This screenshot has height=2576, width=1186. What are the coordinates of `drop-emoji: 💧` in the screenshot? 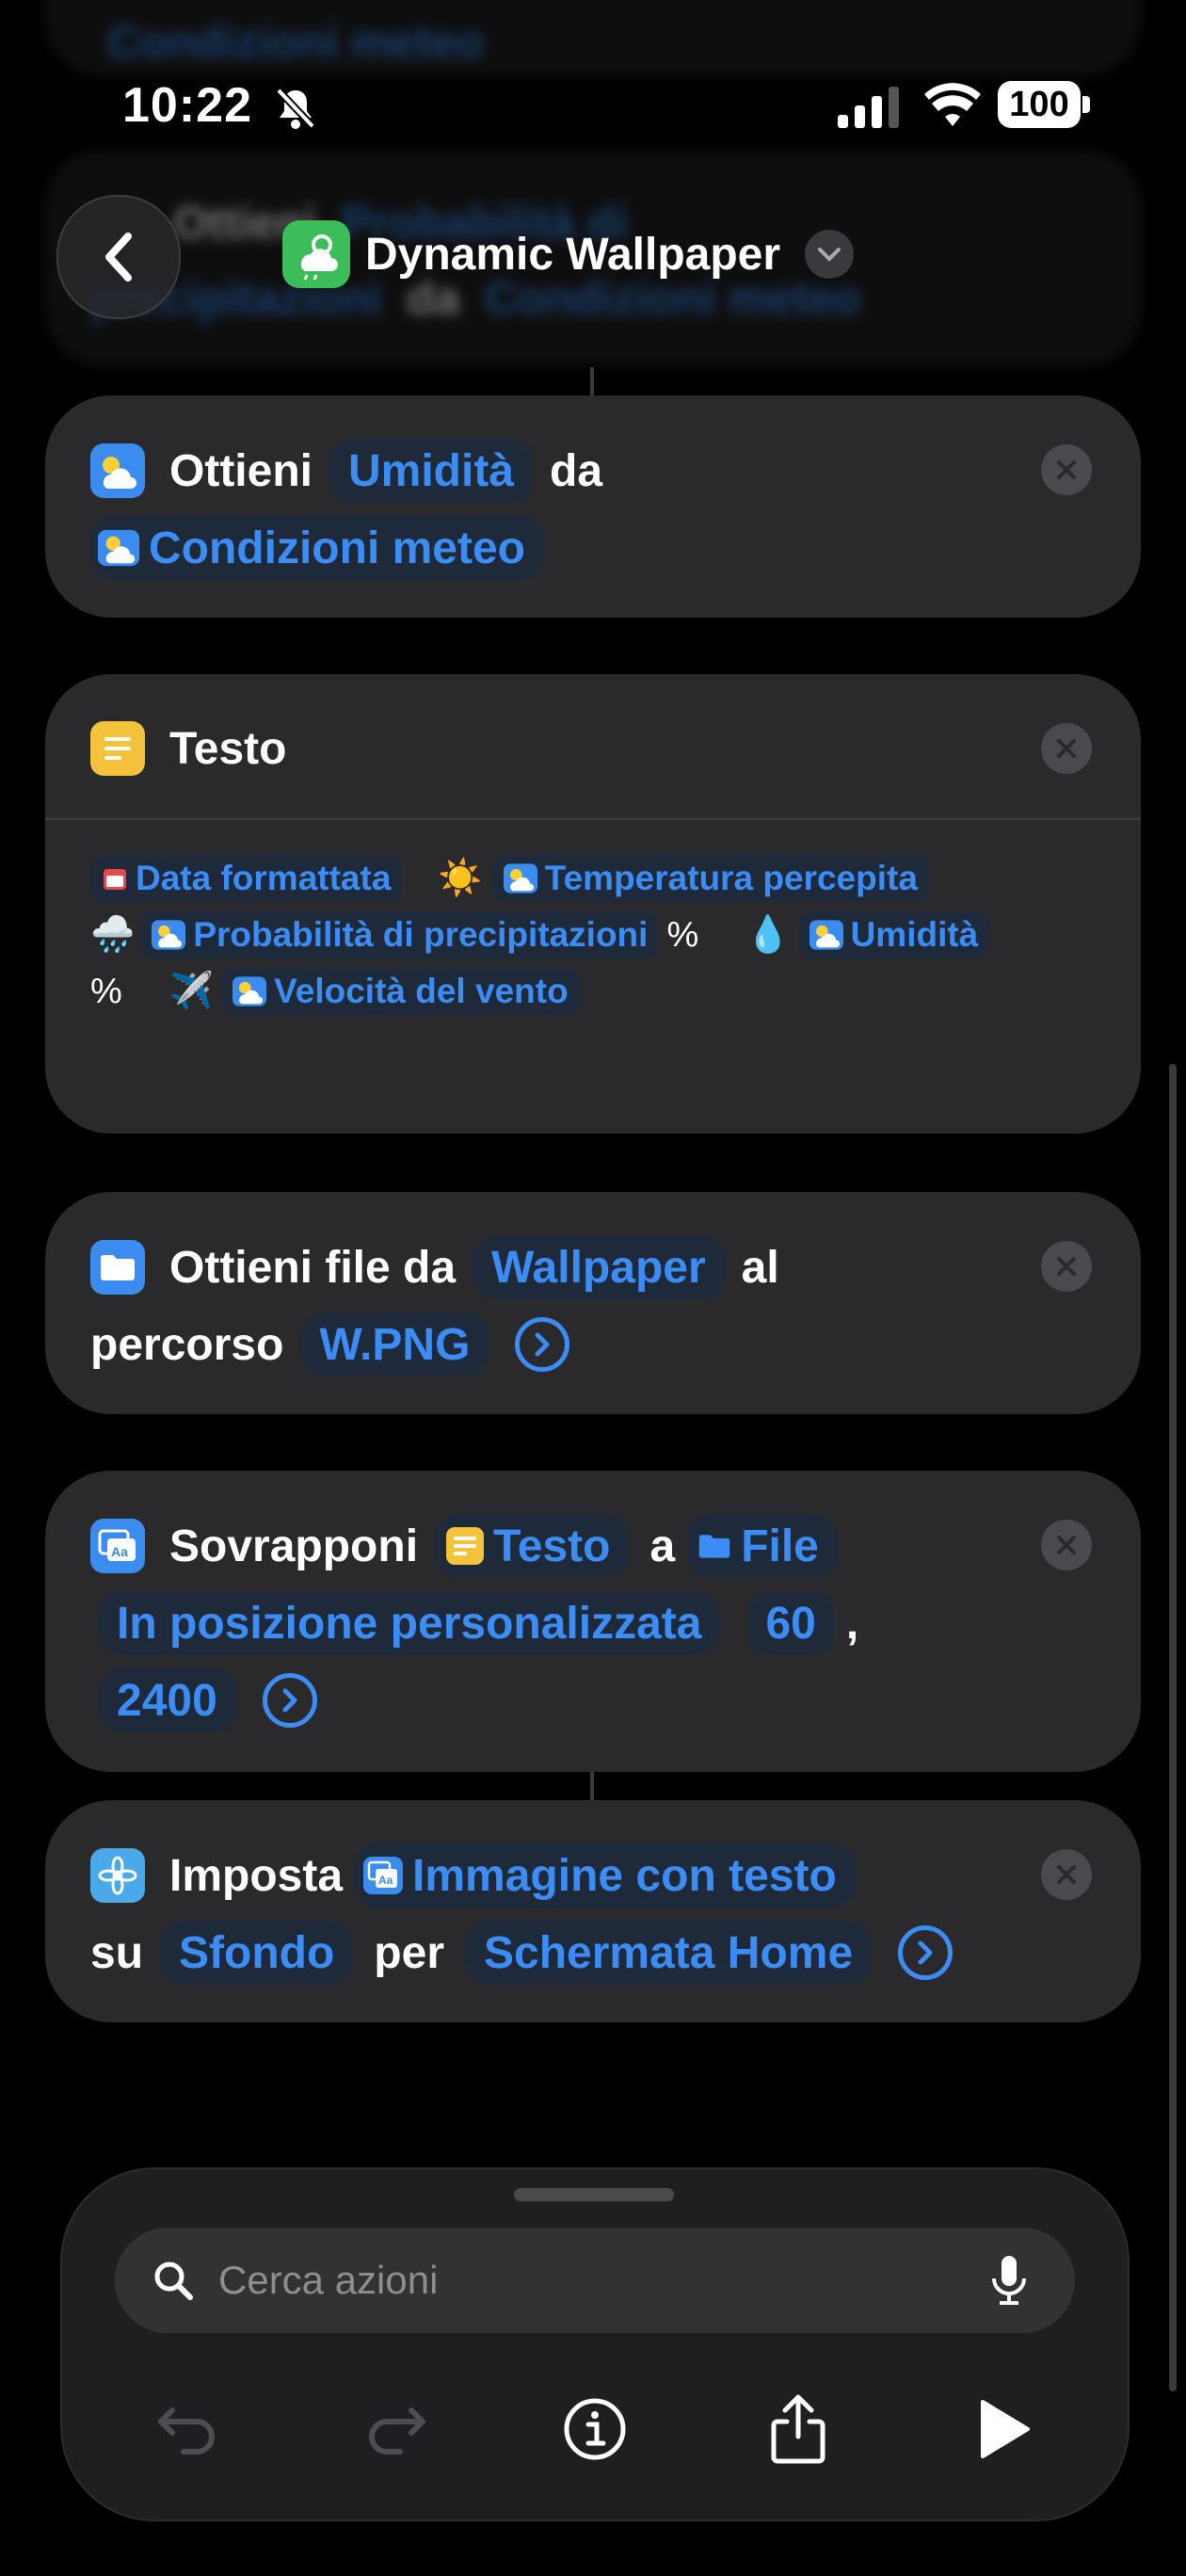 It's located at (768, 935).